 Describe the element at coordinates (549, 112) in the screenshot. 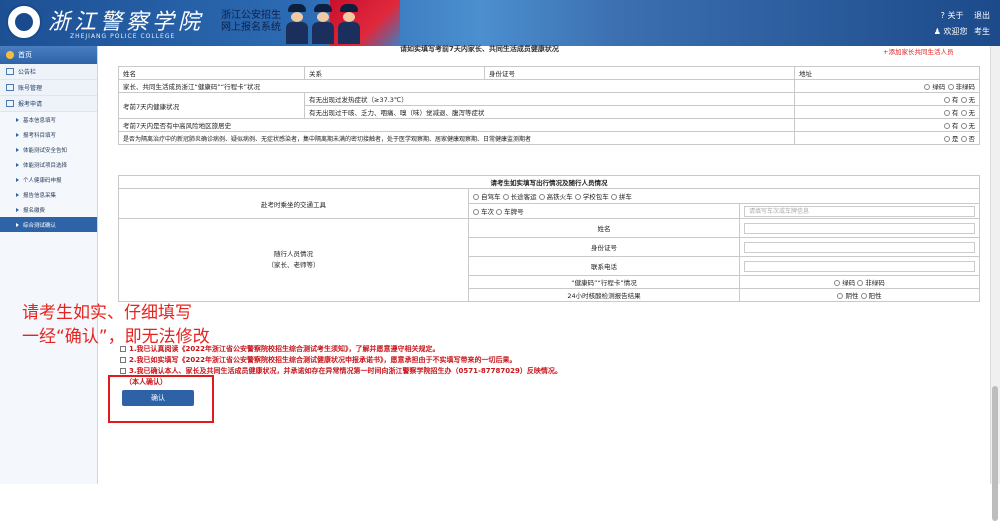

I see `row-sub-label: 有无出现过干咳、乏力、咽痛、嗅（味）觉减退、腹泻等症状` at that location.